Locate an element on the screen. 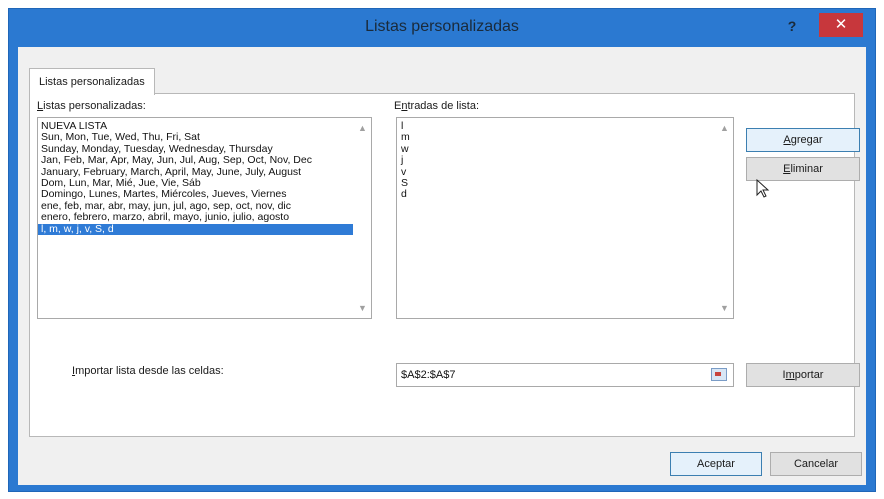 The height and width of the screenshot is (499, 884). label-text: mportar lista desde las celdas: is located at coordinates (149, 371).